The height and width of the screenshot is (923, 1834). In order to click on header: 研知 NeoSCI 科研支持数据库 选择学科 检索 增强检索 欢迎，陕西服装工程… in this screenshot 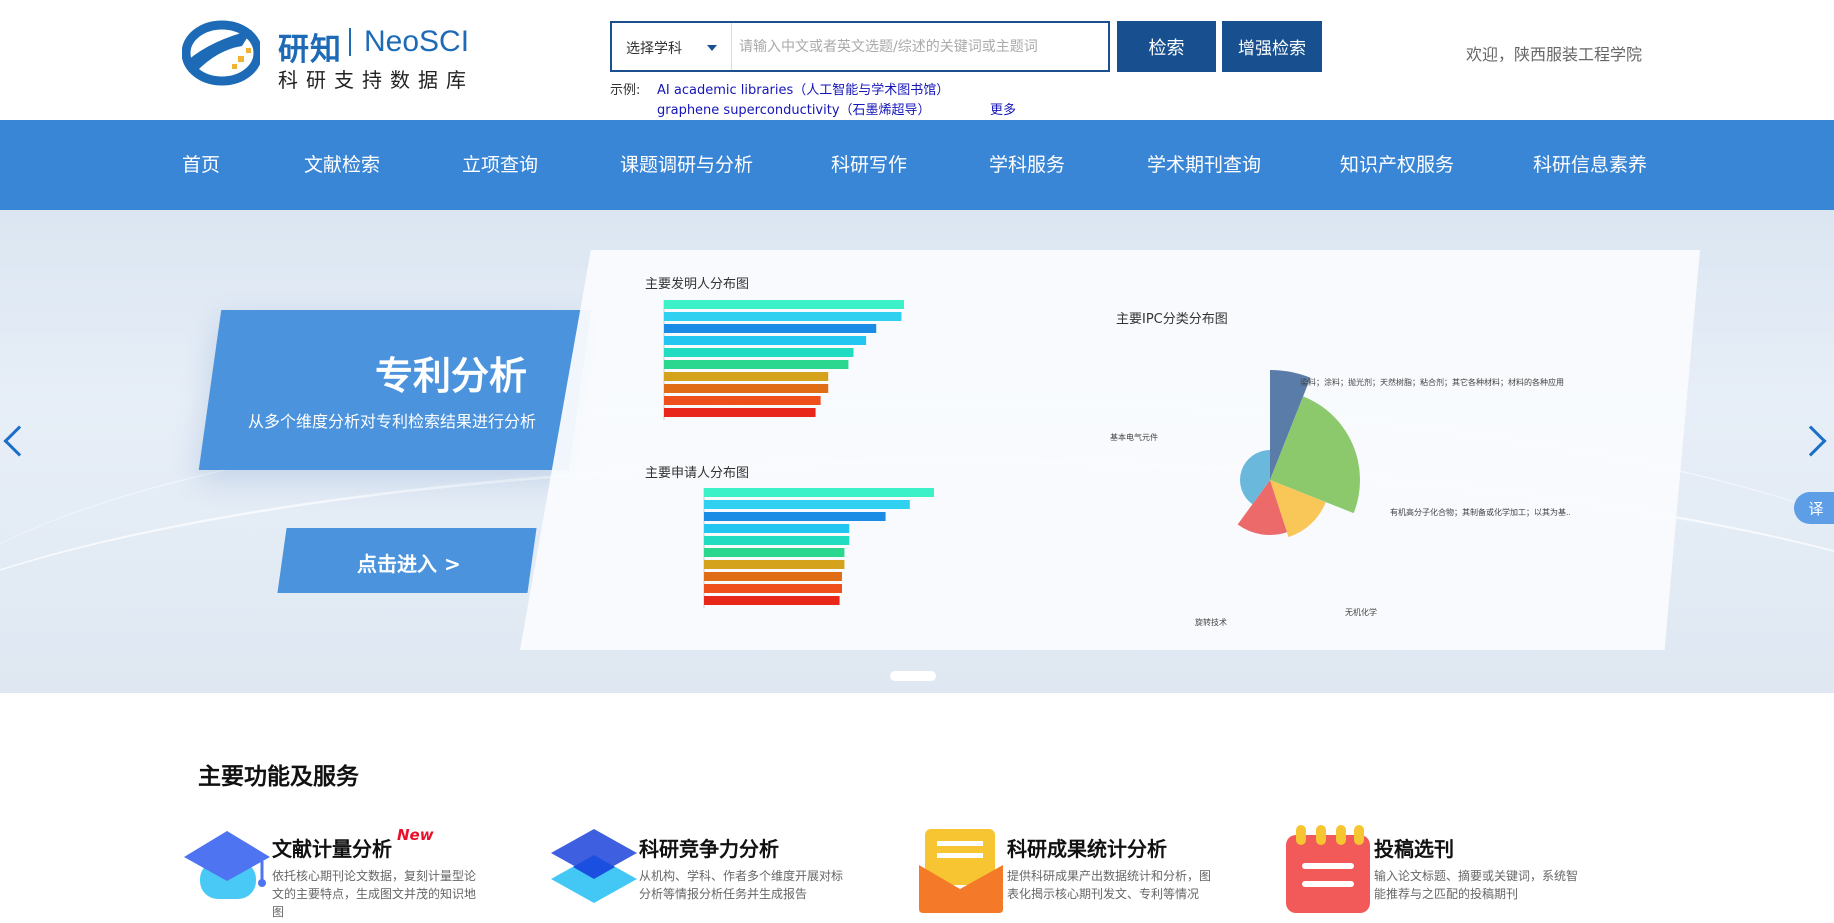, I will do `click(917, 60)`.